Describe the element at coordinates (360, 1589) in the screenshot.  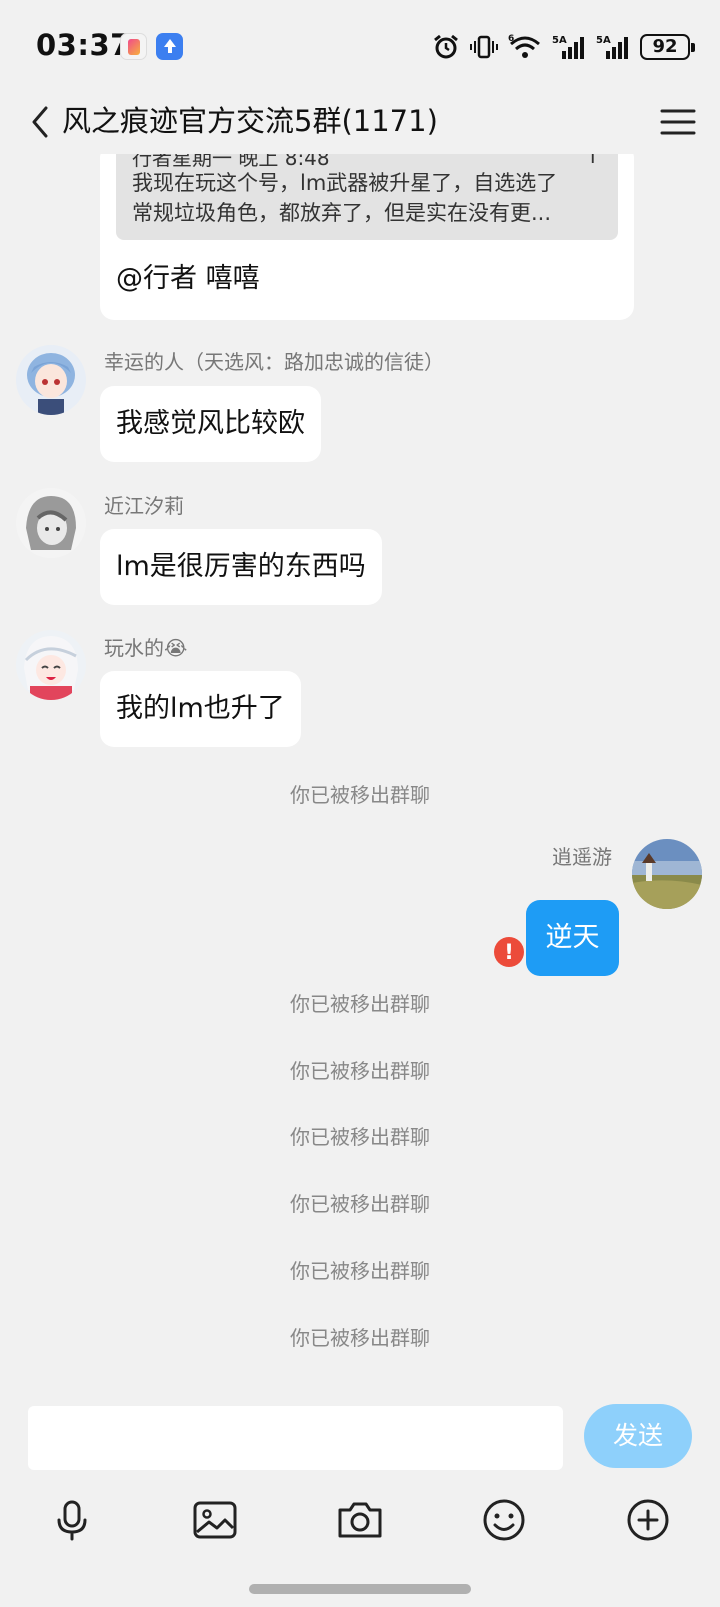
I see `home-indicator` at that location.